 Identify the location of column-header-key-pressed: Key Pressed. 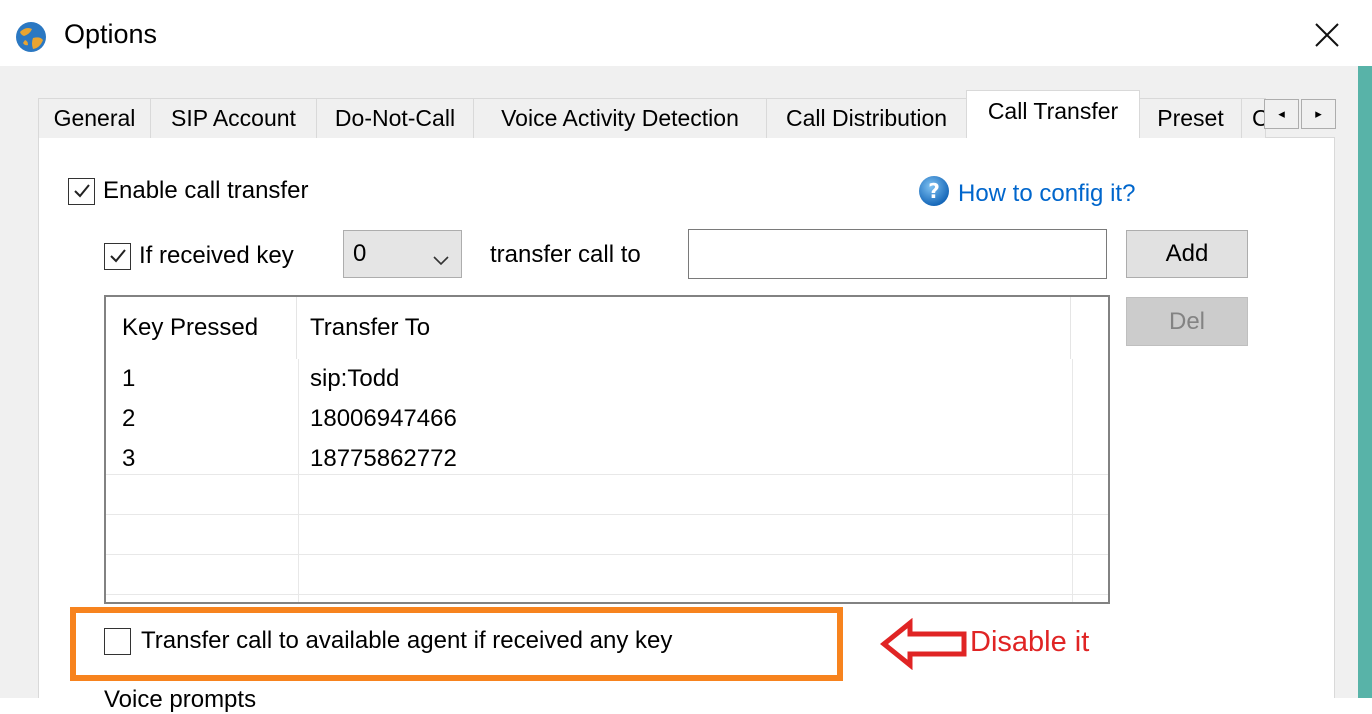
(190, 328).